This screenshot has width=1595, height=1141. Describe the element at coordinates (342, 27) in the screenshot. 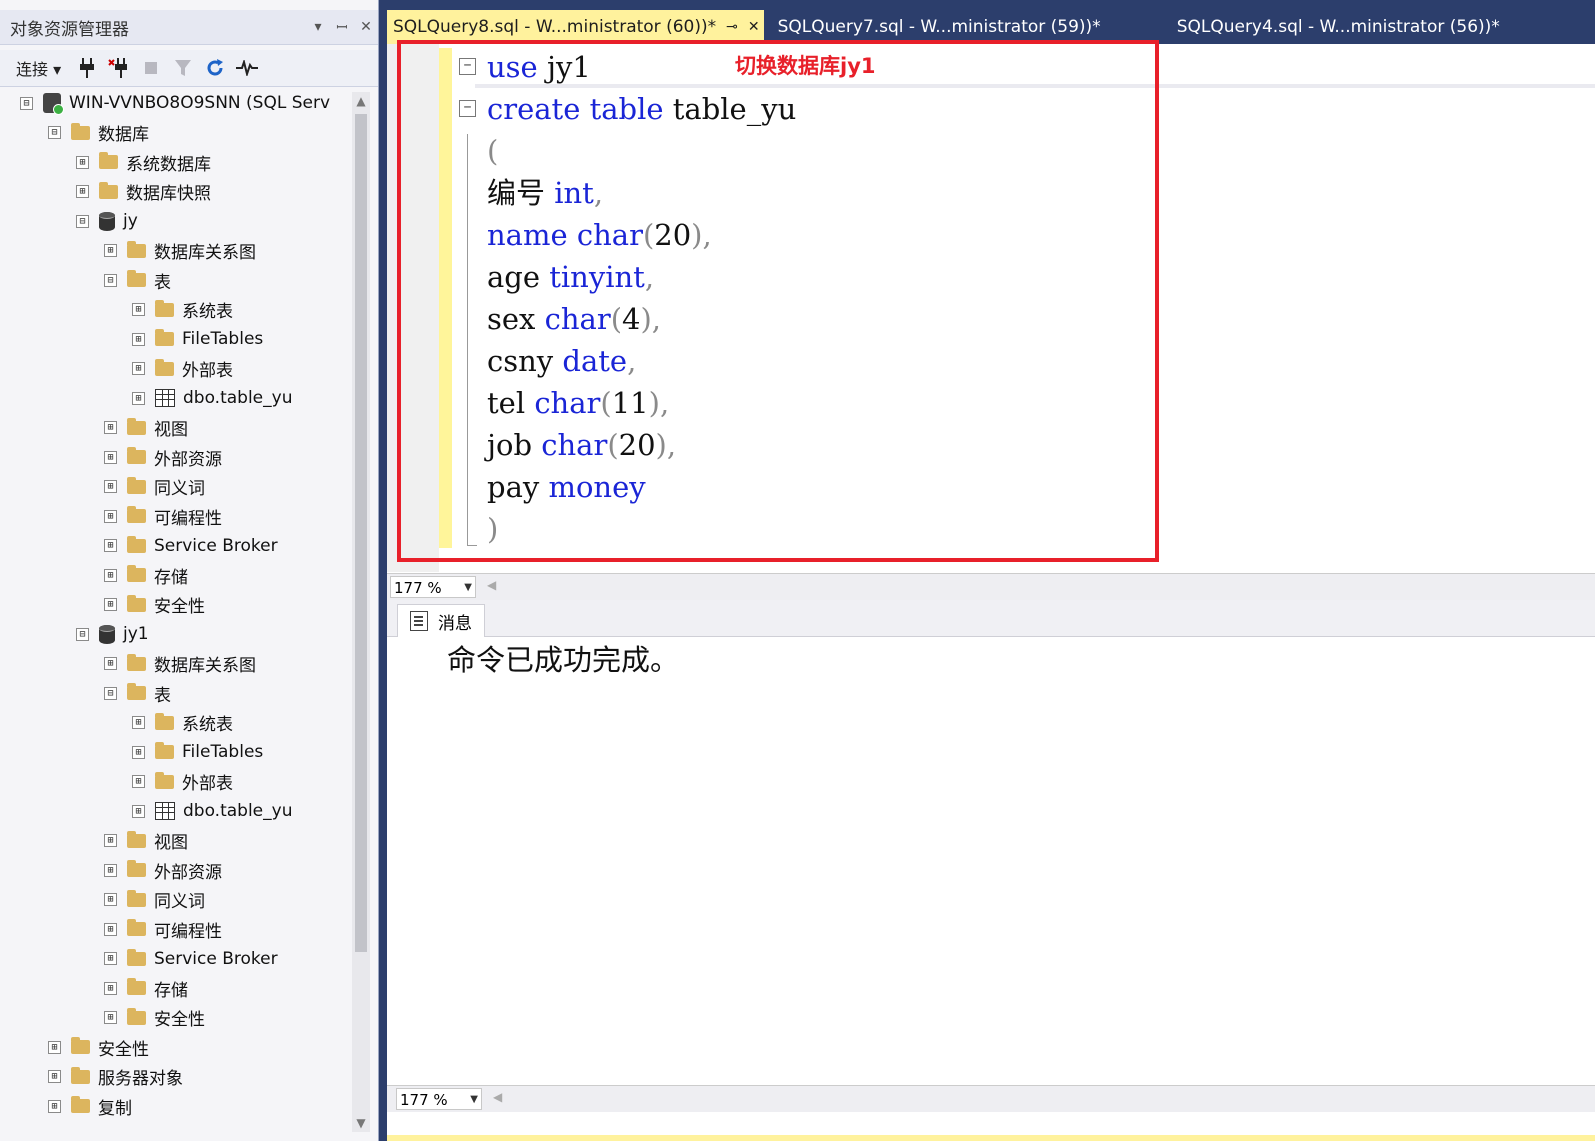

I see `pin-icon: ꟷ` at that location.